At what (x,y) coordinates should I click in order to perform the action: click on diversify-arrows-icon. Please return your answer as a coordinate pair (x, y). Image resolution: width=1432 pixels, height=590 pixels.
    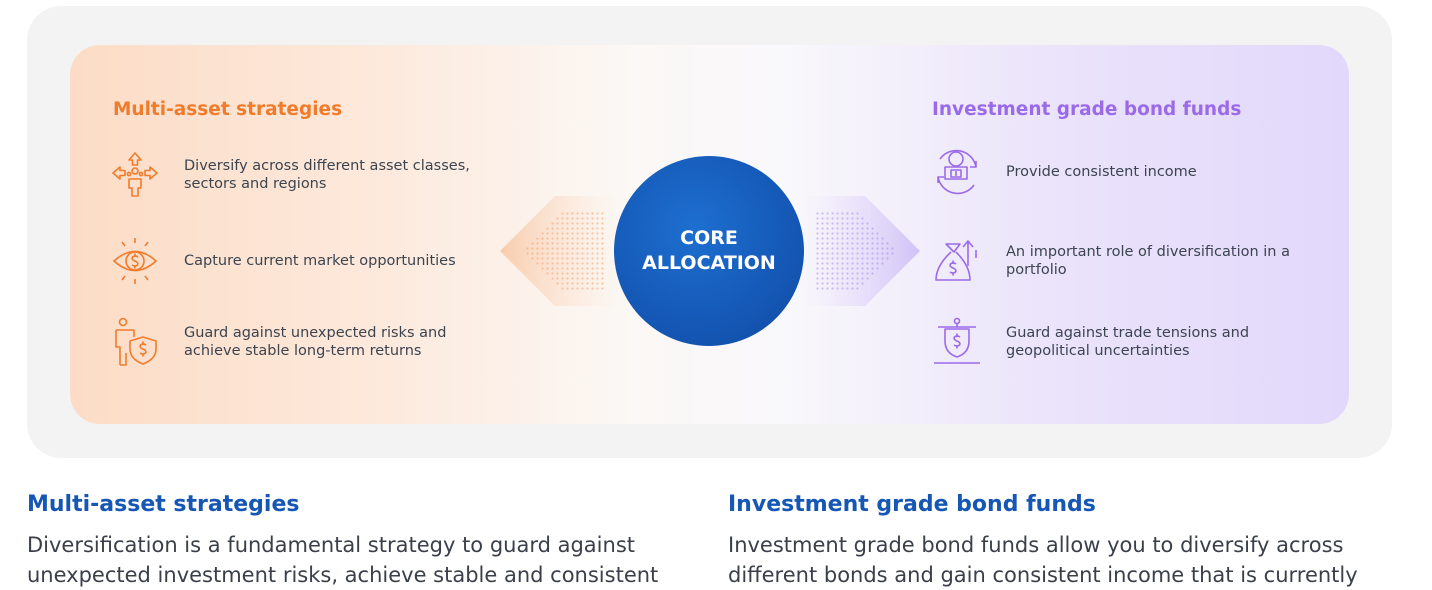
    Looking at the image, I should click on (135, 175).